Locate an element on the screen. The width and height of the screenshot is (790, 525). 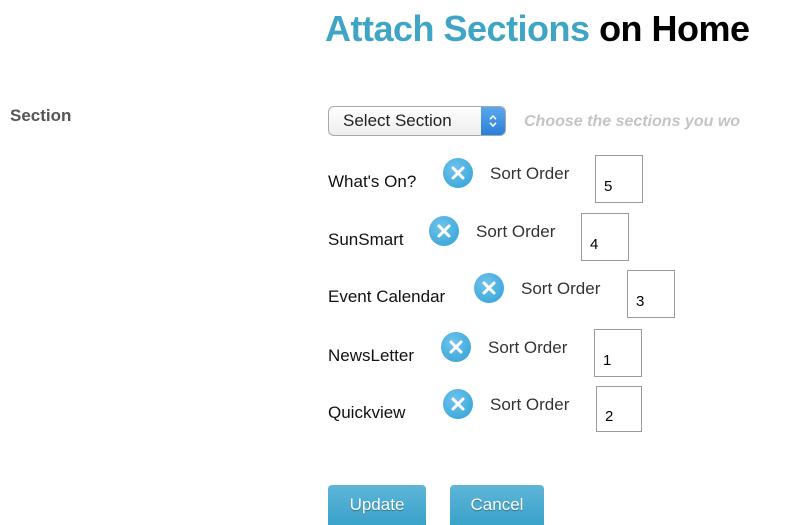
page-title: Attach Sections on Home is located at coordinates (537, 29).